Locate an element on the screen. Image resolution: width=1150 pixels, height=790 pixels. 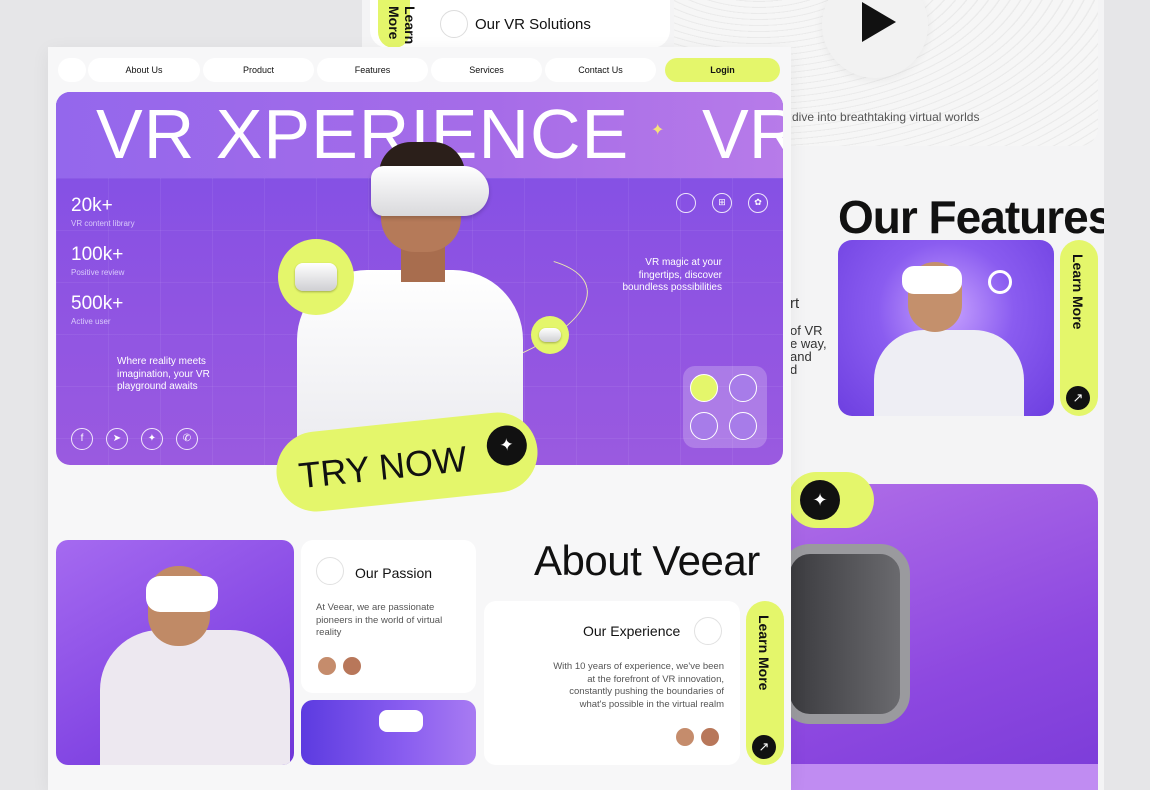
about-learn-more: Learn More ↗ is located at coordinates (765, 683).